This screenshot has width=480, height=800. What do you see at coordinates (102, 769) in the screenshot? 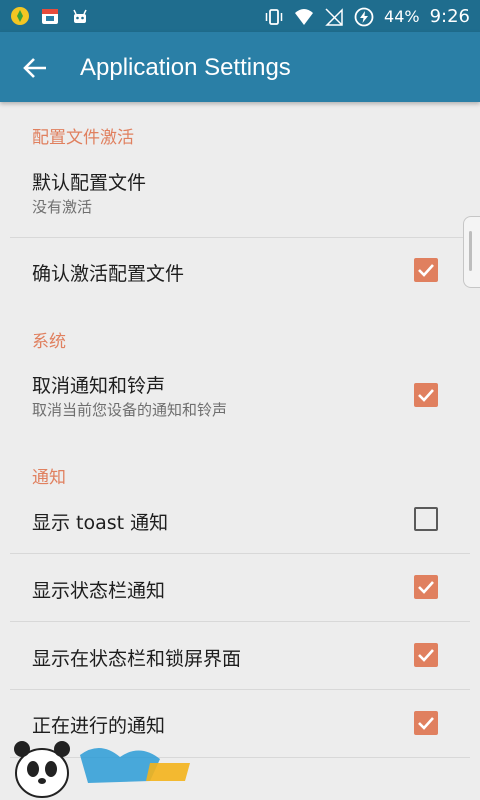
I see `watermark-logo` at bounding box center [102, 769].